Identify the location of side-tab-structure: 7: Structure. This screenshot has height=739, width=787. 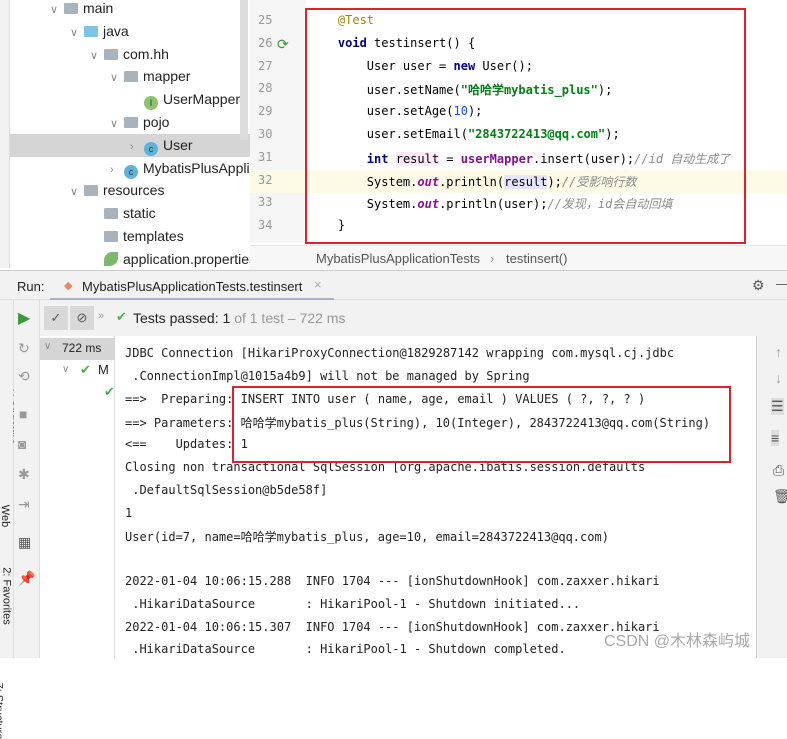
(2, 711).